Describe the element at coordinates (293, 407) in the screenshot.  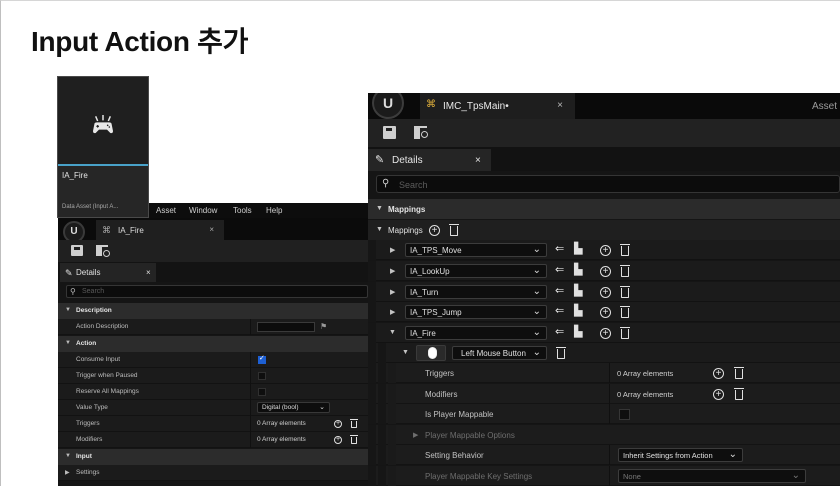
I see `value-type-dropdown: Digital (bool) ⌄` at that location.